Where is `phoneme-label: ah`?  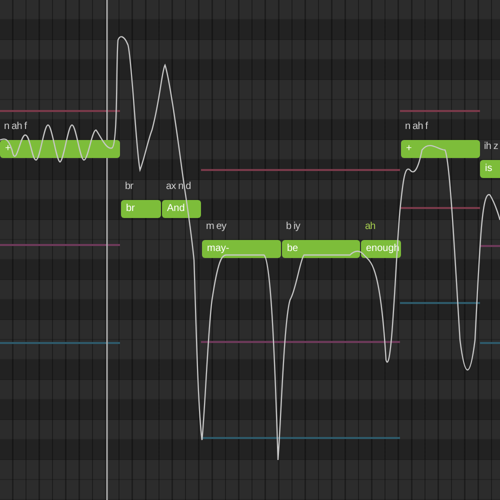 phoneme-label: ah is located at coordinates (370, 227).